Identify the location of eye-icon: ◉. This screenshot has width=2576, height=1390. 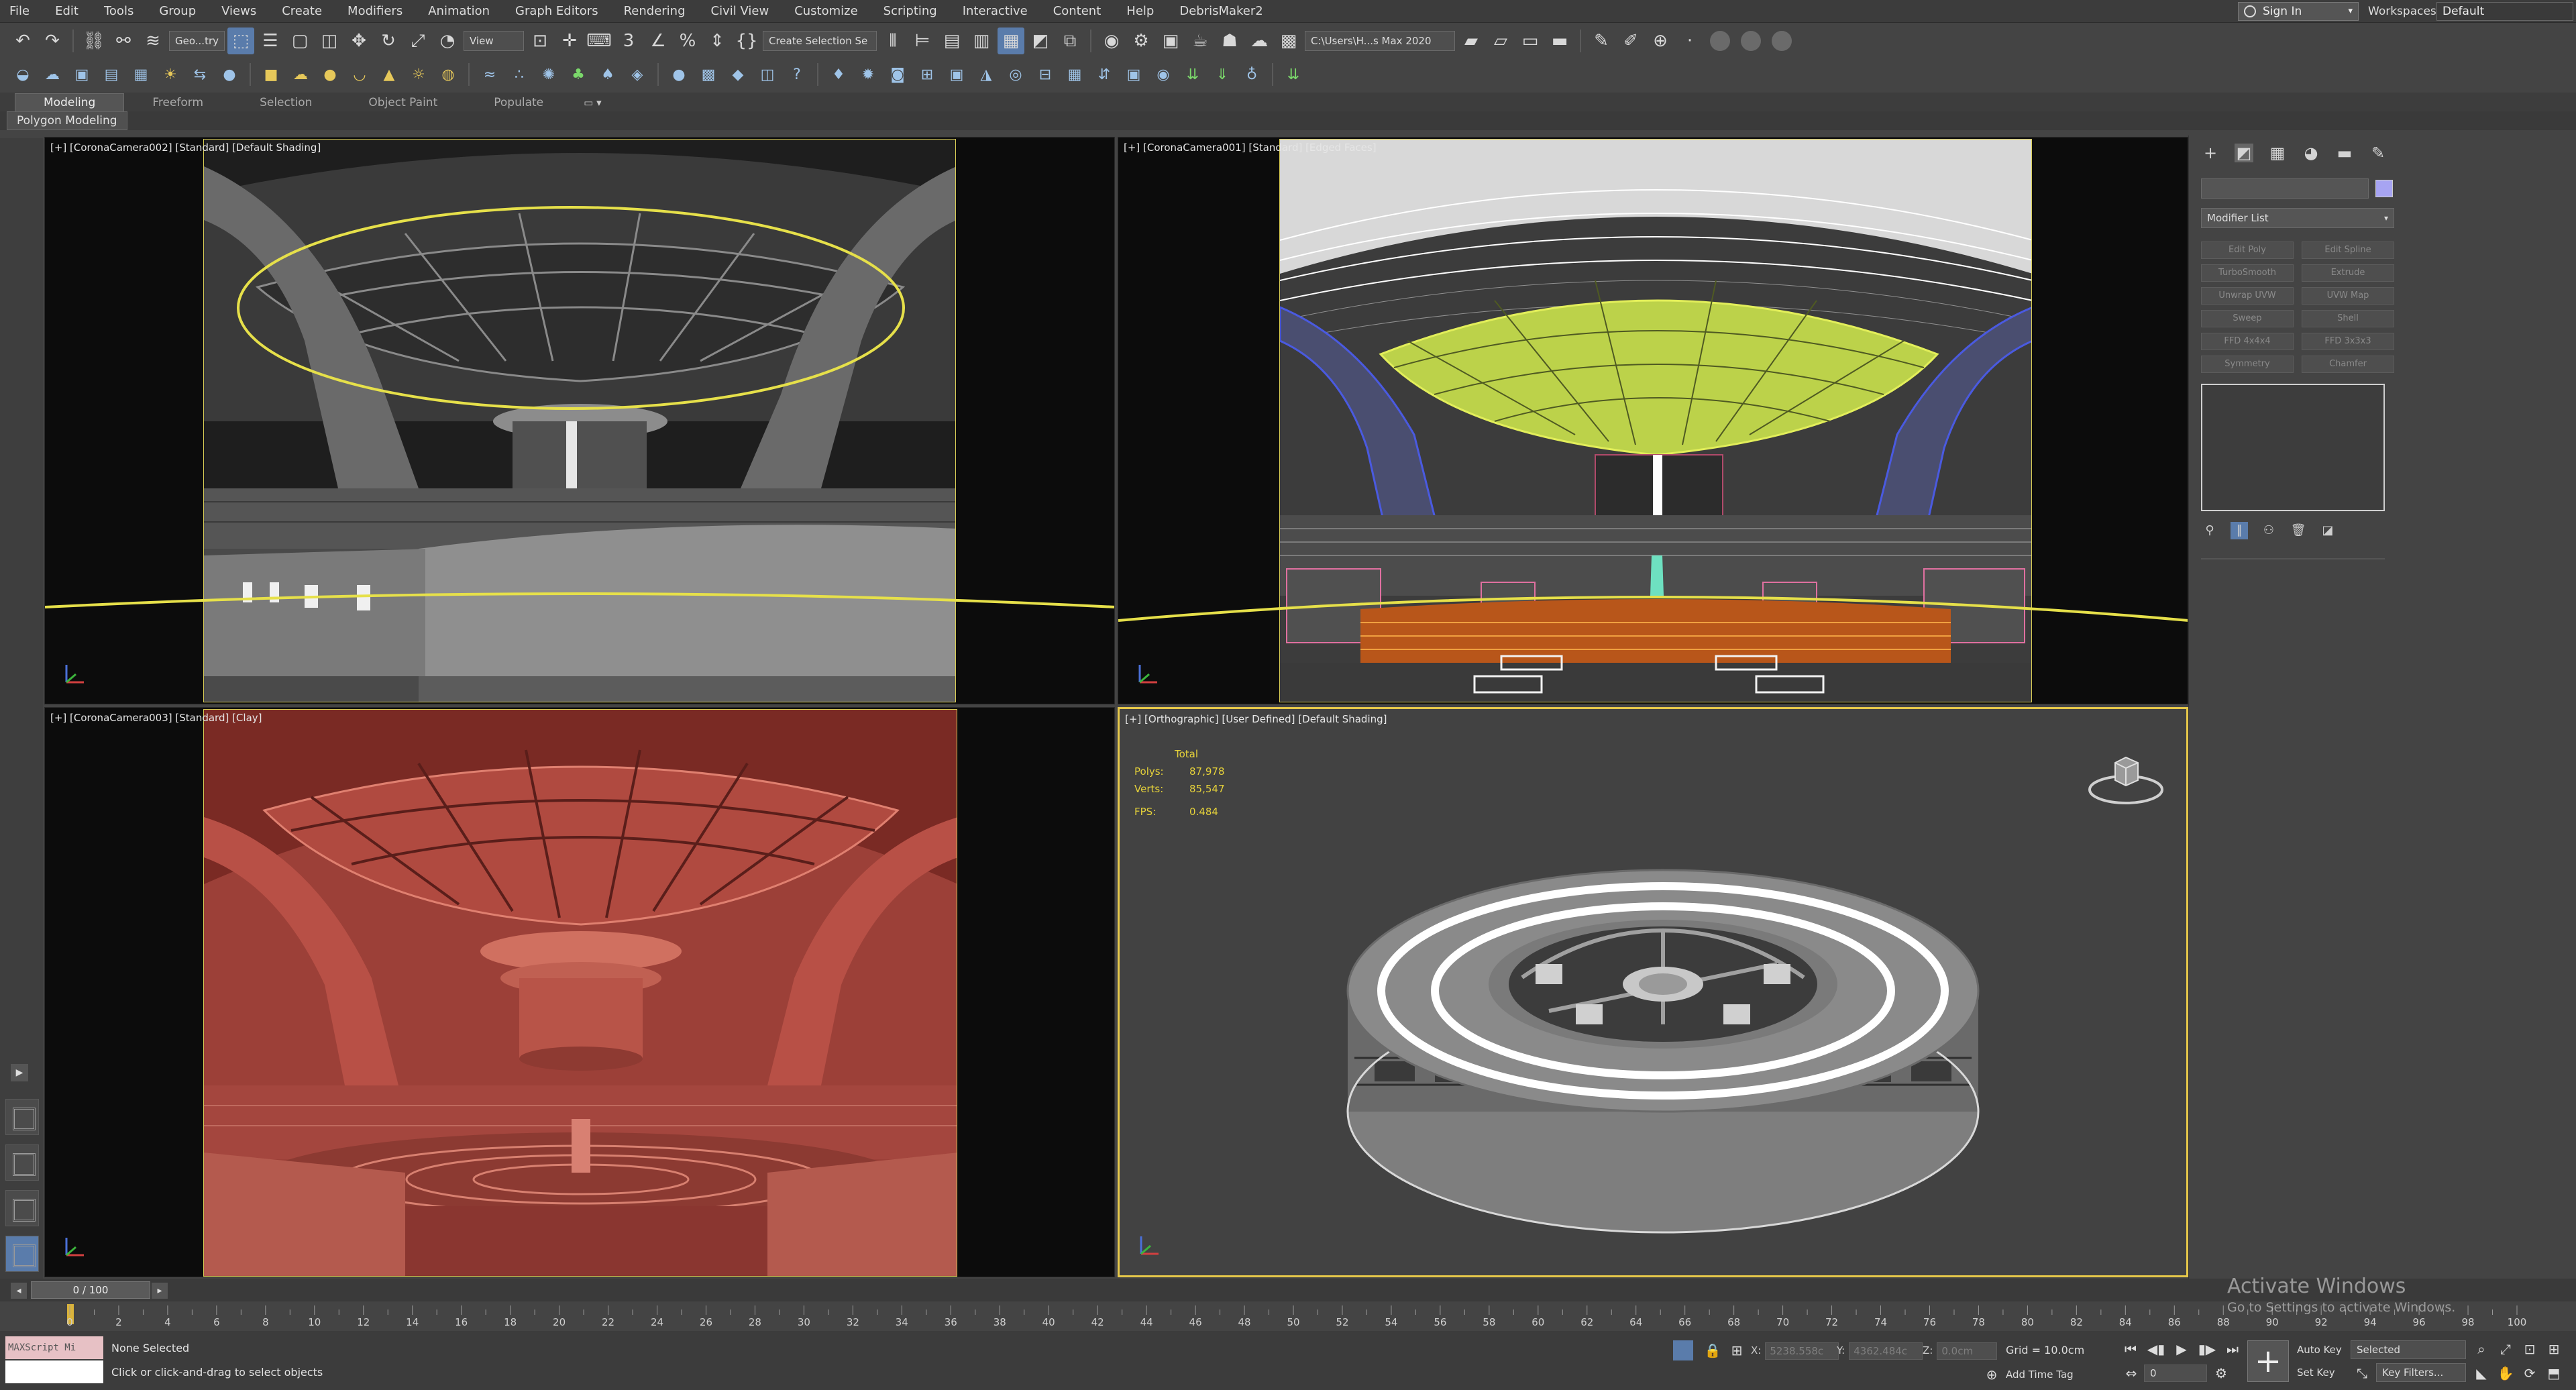
(1163, 74).